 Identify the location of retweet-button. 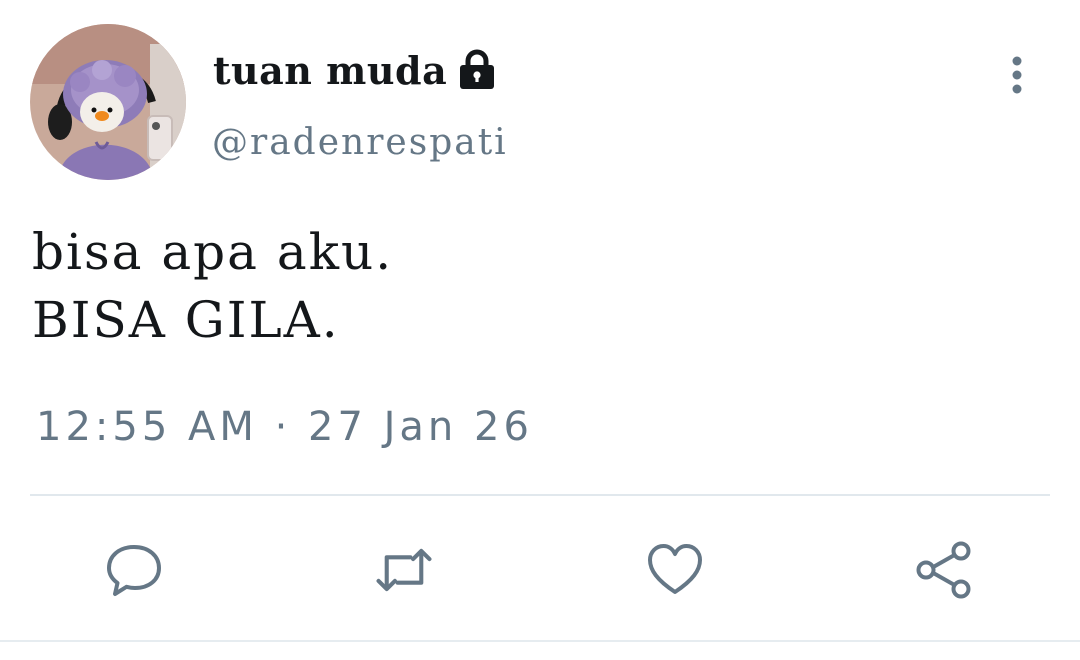
(404, 570).